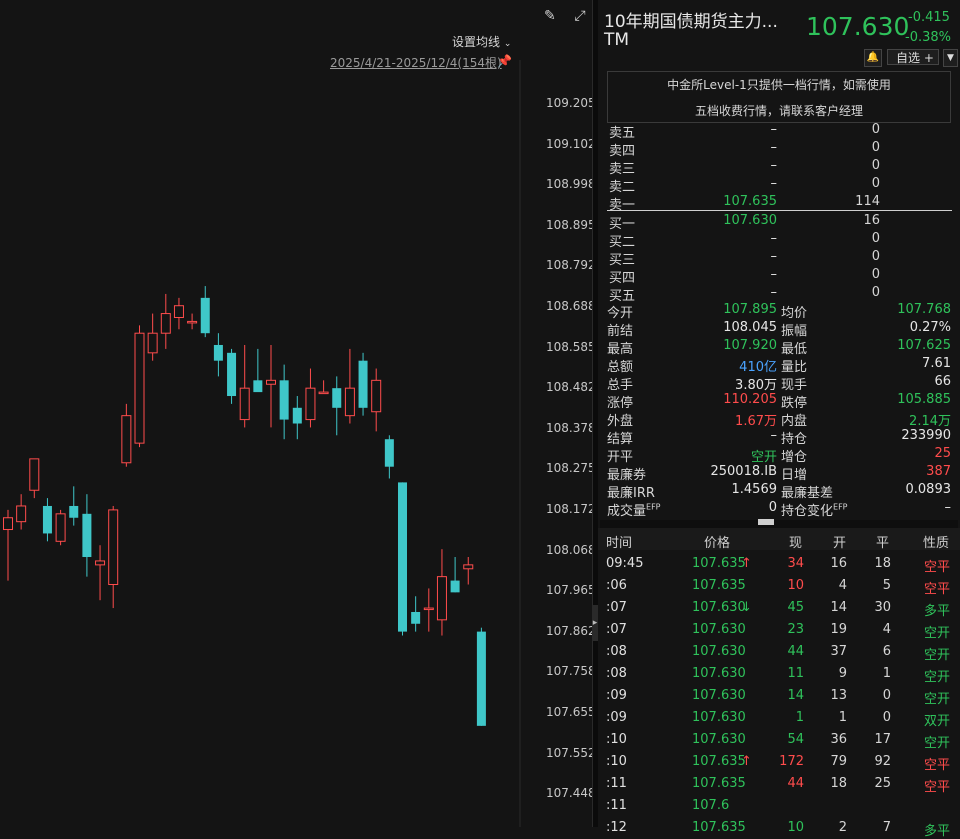 The width and height of the screenshot is (960, 839). I want to click on ask-row: 卖三 – 0, so click(781, 167).